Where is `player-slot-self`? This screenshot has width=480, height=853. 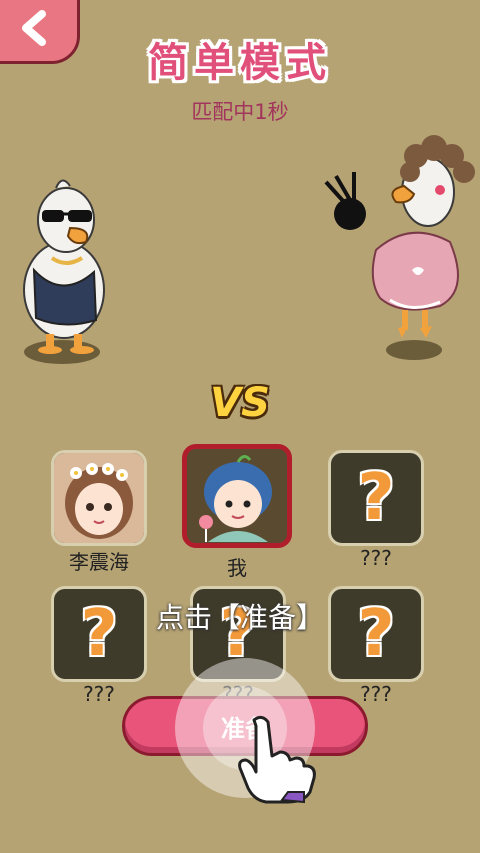
player-slot-self is located at coordinates (237, 496).